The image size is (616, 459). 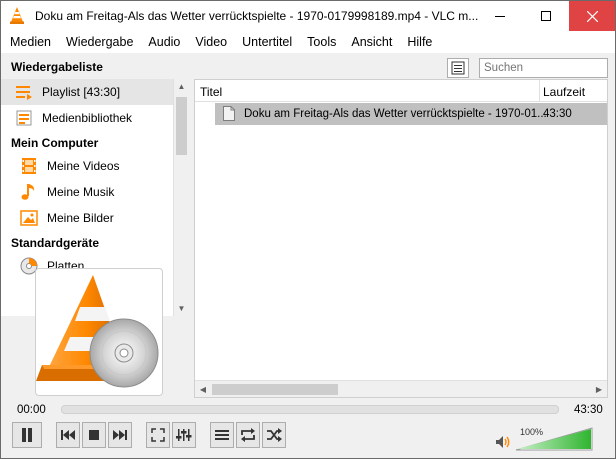 What do you see at coordinates (557, 114) in the screenshot?
I see `row-duration: 43:30` at bounding box center [557, 114].